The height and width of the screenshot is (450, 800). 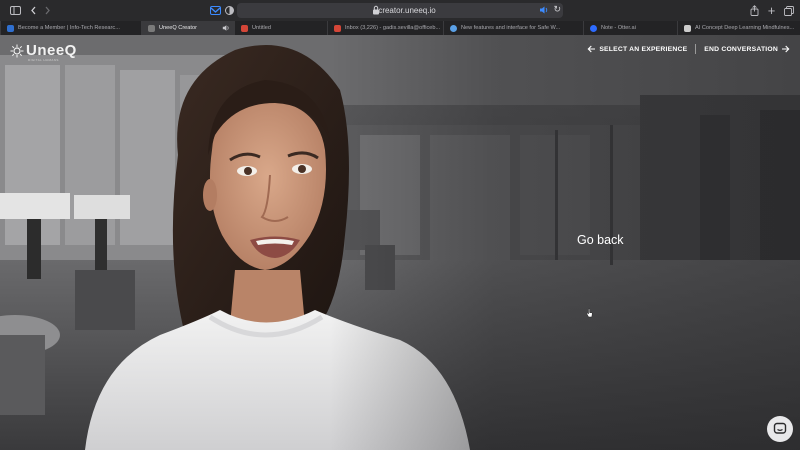 I want to click on tab-title: UneeQ Creator, so click(x=178, y=28).